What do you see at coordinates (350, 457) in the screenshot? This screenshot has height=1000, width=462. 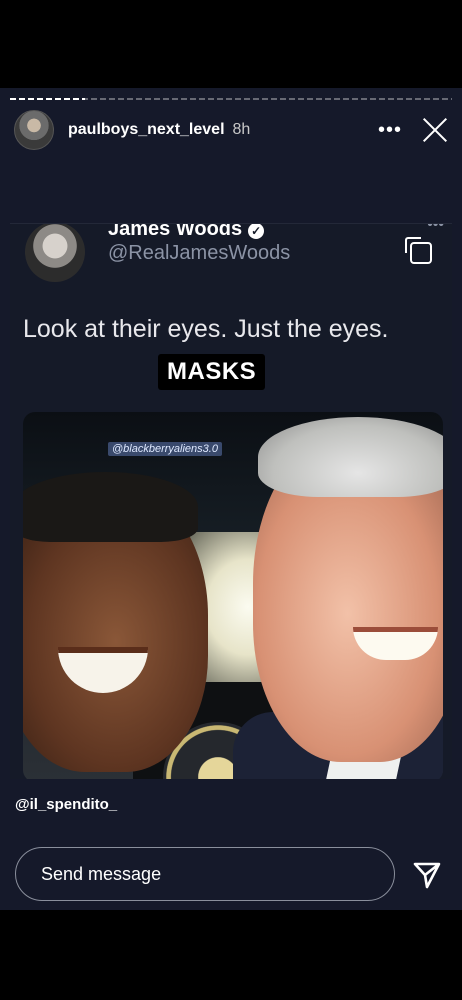 I see `right-person-hair` at bounding box center [350, 457].